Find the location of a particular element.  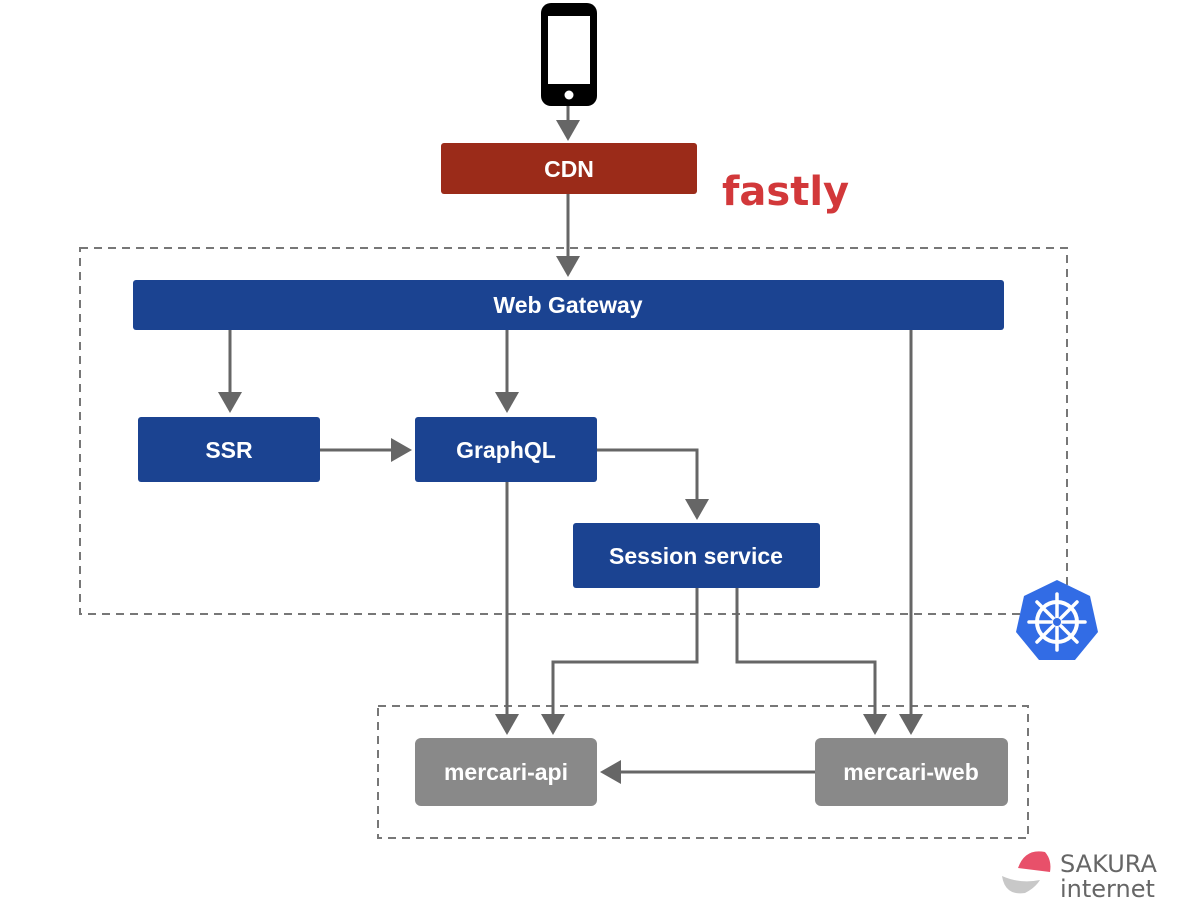

graphql-node: GraphQL is located at coordinates (506, 449).